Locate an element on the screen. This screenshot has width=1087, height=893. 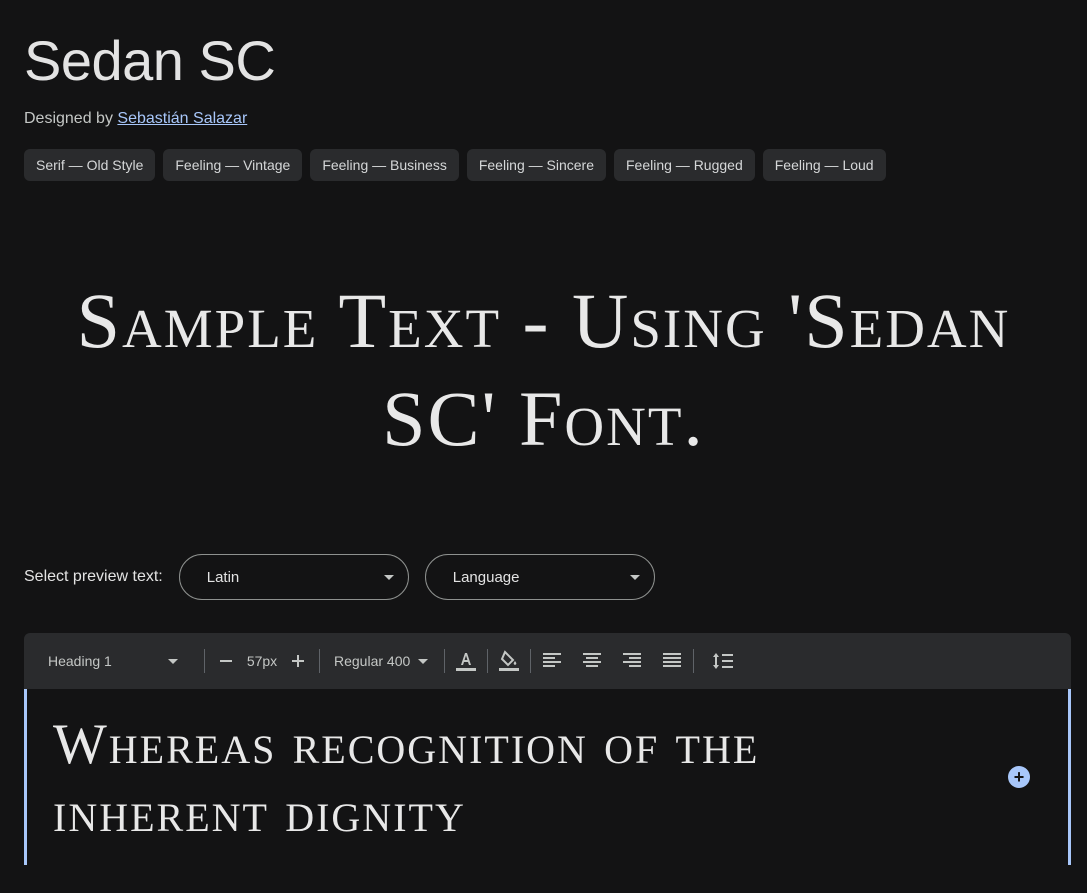
line-height-icon is located at coordinates (723, 661).